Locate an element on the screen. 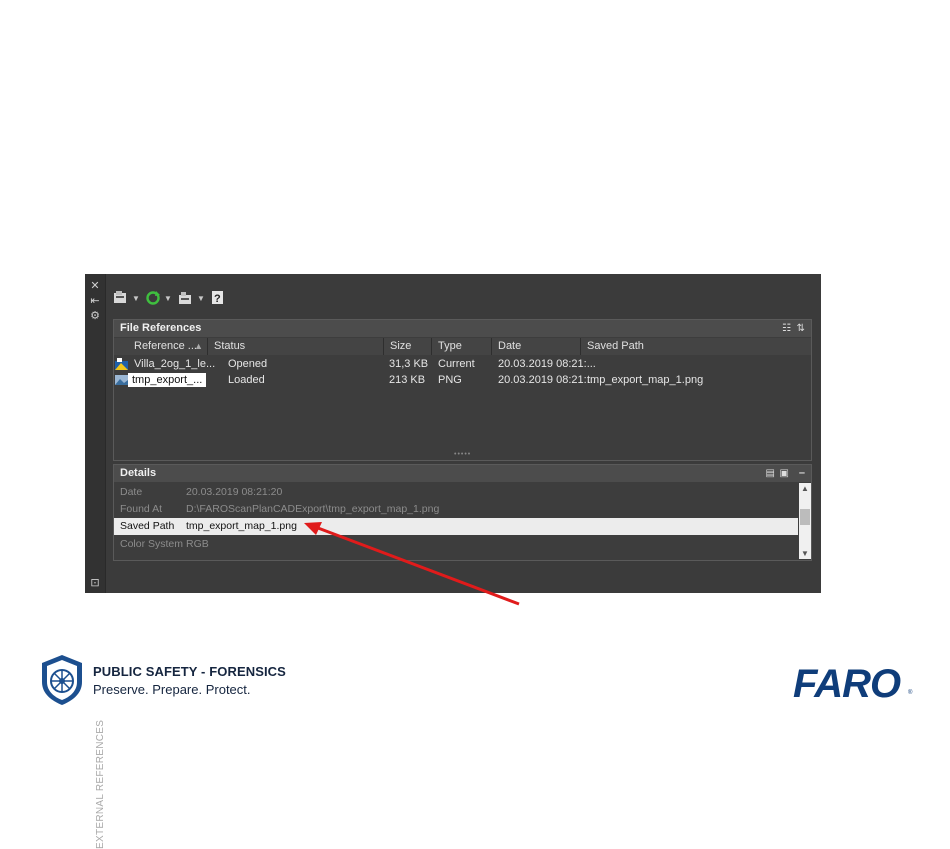 The width and height of the screenshot is (950, 849). saved-path-field: tmp_export_map_1.png is located at coordinates (241, 526).